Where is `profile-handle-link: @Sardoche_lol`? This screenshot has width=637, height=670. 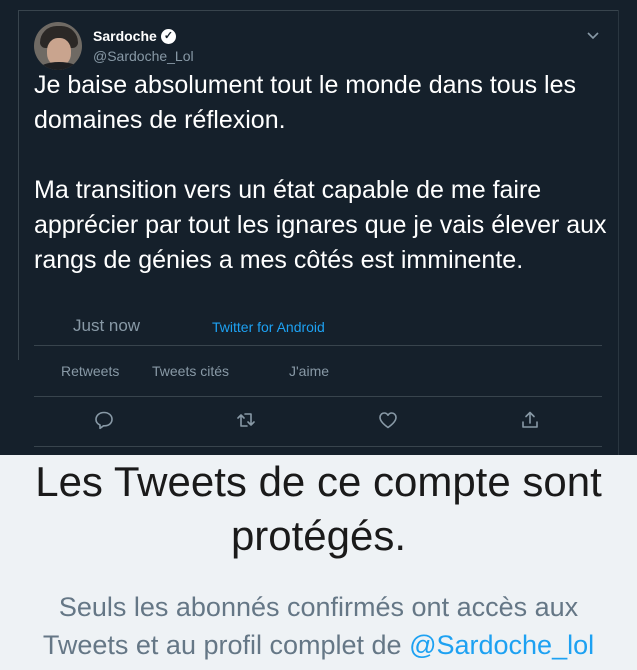
profile-handle-link: @Sardoche_lol is located at coordinates (501, 645).